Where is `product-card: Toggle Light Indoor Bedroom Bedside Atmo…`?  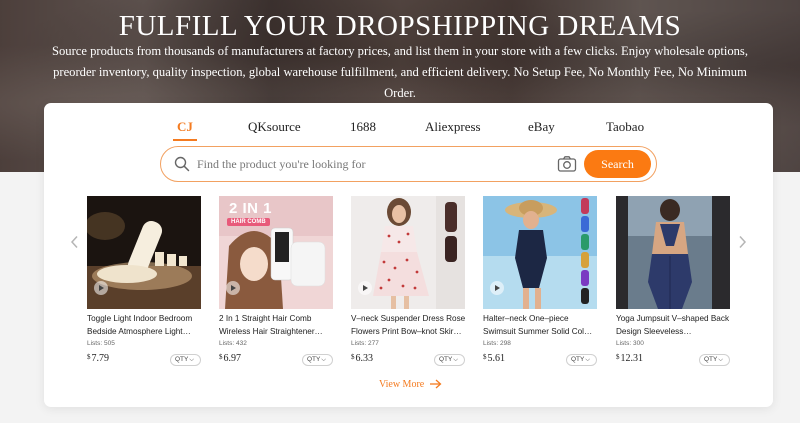 product-card: Toggle Light Indoor Bedroom Bedside Atmo… is located at coordinates (144, 283).